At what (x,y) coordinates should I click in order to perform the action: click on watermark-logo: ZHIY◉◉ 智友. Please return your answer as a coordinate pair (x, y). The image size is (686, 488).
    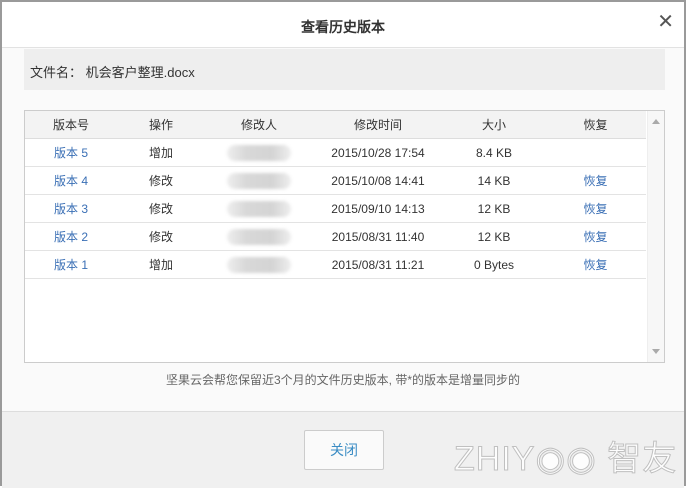
    Looking at the image, I should click on (565, 459).